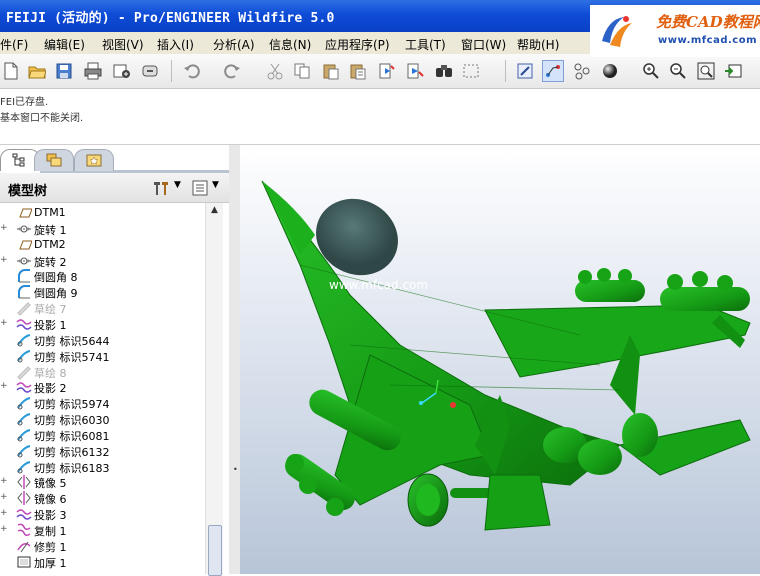  What do you see at coordinates (733, 71) in the screenshot?
I see `saved-views-icon` at bounding box center [733, 71].